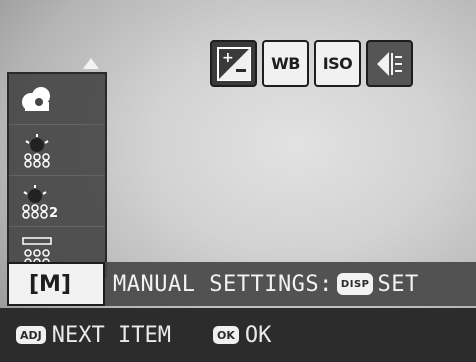 This screenshot has height=362, width=476. I want to click on focus-bracket-icon, so click(389, 63).